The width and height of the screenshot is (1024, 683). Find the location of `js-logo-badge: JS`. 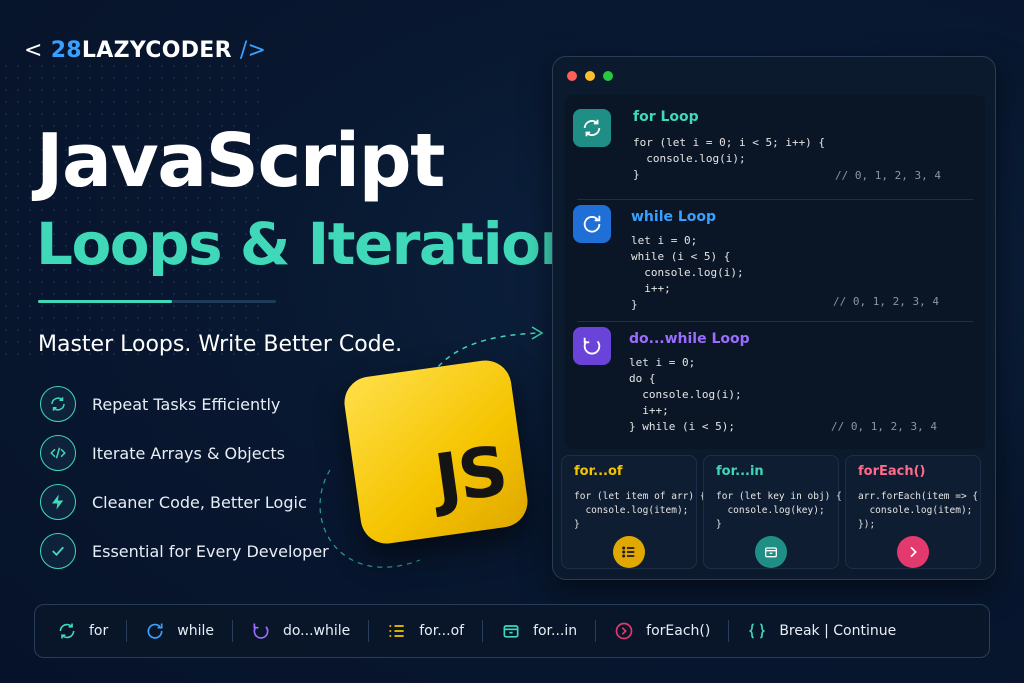

js-logo-badge: JS is located at coordinates (436, 452).